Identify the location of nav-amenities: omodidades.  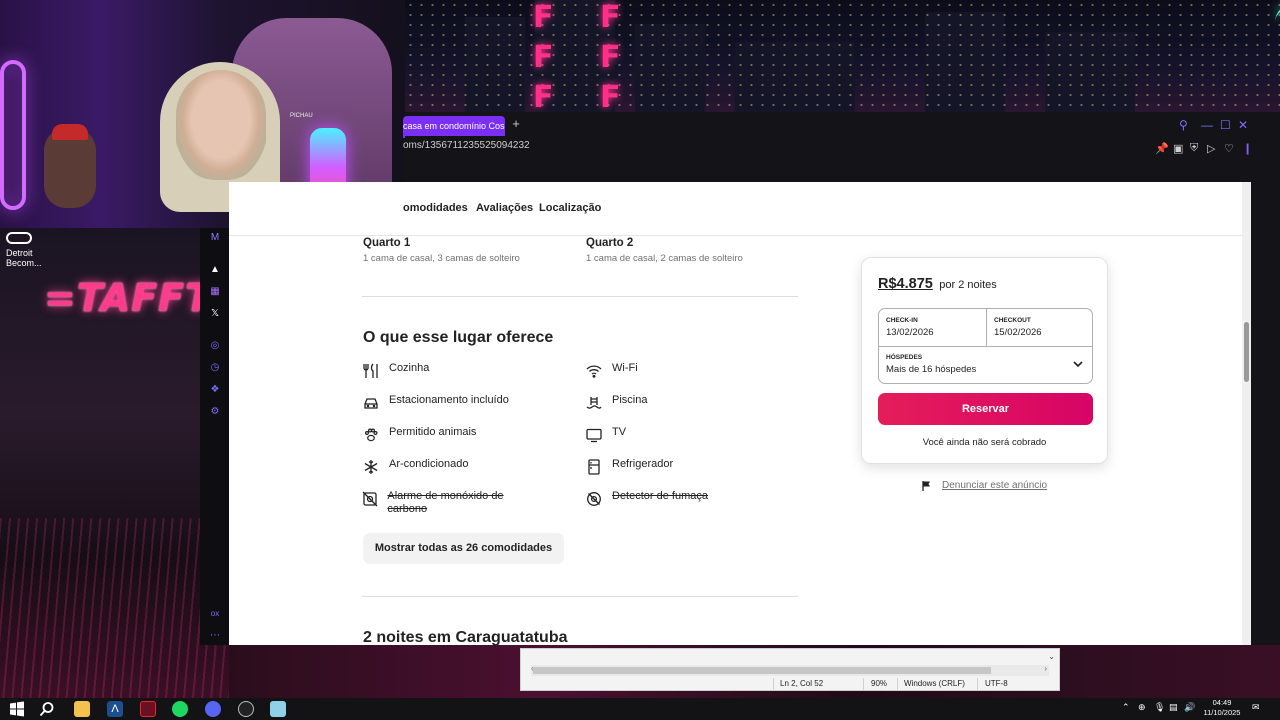
(435, 208).